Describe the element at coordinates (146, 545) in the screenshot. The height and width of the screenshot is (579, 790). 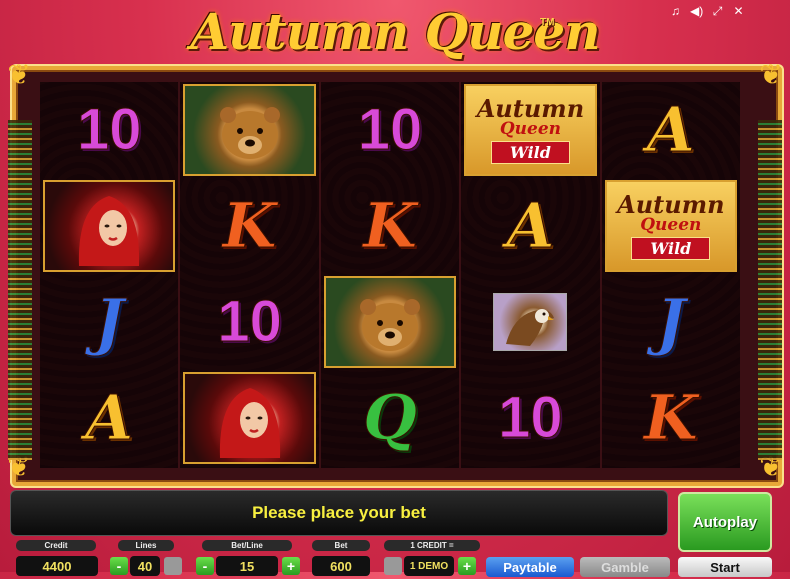
I see `lines-label: Lines` at that location.